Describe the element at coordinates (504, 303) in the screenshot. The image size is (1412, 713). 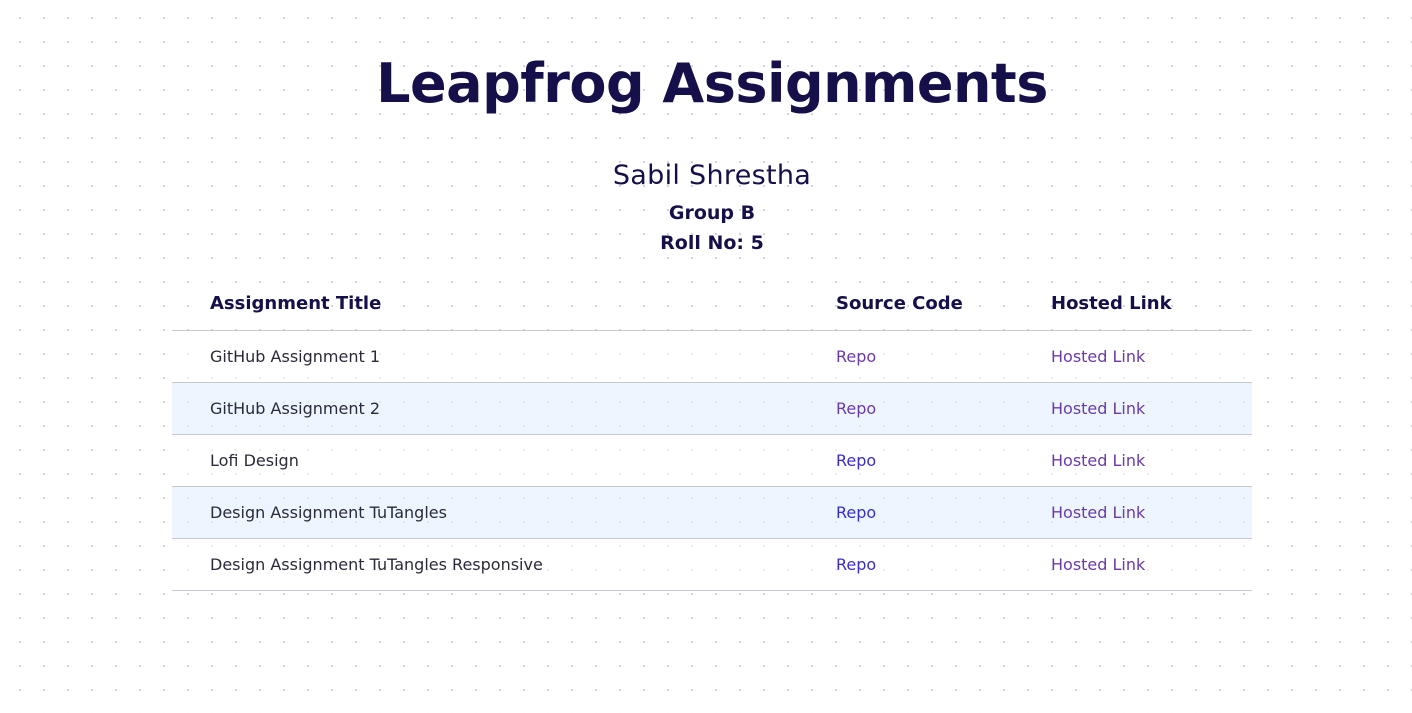
I see `header-assignment-title: Assignment Title` at that location.